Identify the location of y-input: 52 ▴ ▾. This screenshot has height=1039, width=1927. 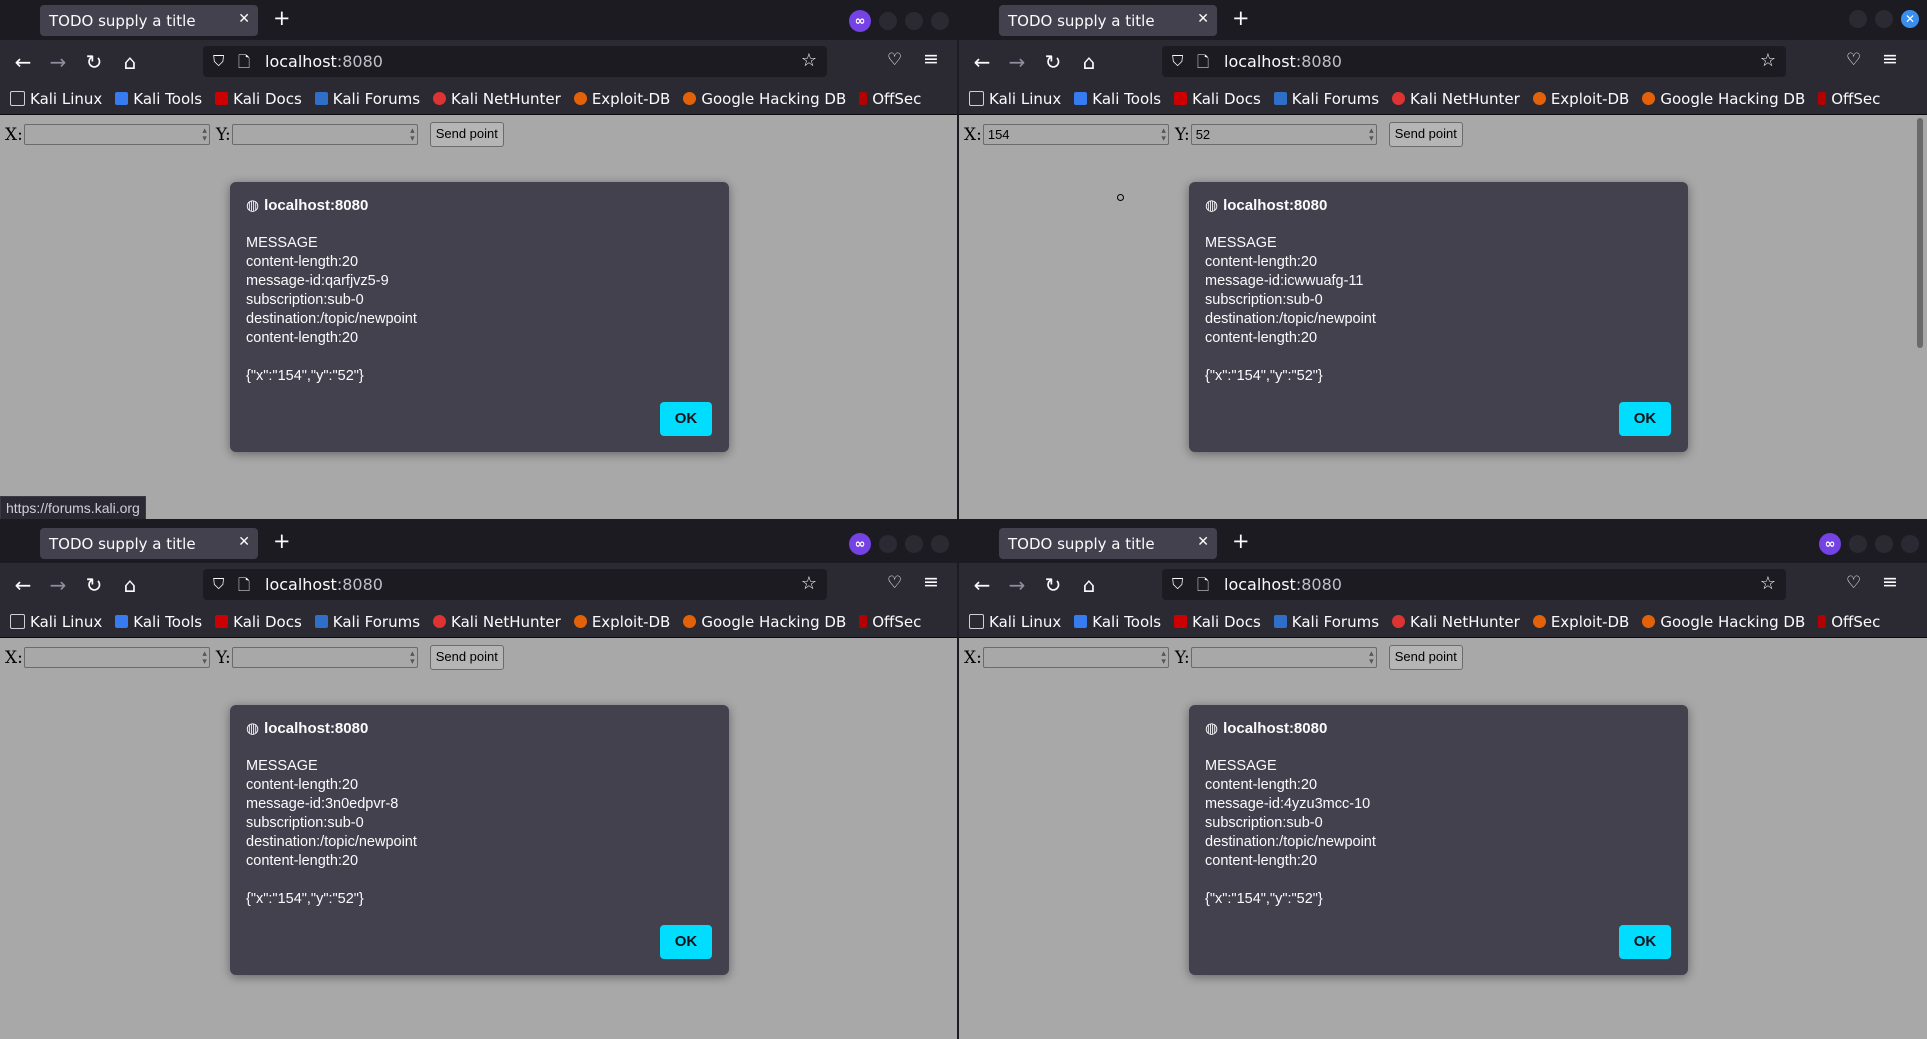
(1283, 134).